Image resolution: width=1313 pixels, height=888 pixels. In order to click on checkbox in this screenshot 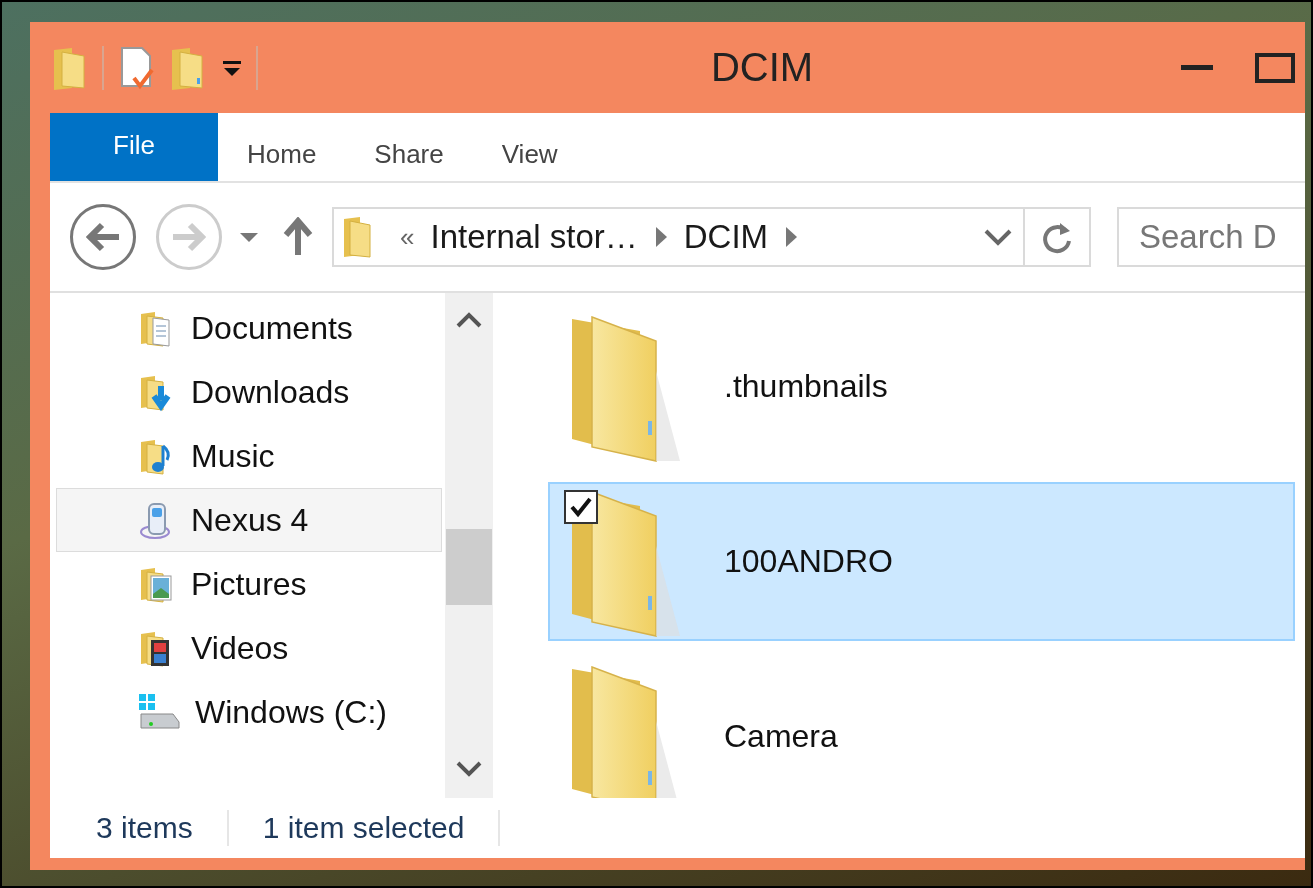, I will do `click(581, 507)`.